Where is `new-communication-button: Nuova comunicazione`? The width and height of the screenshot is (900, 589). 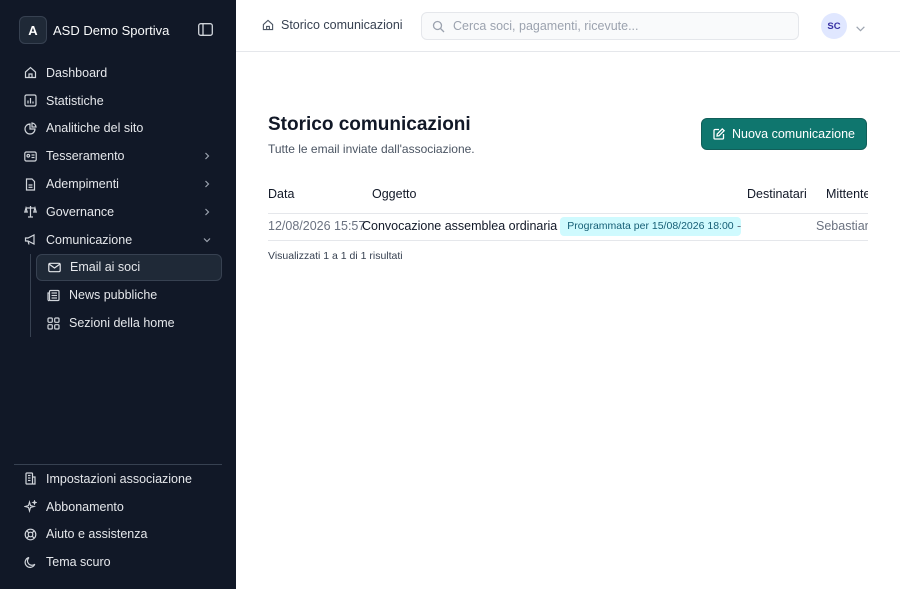
new-communication-button: Nuova comunicazione is located at coordinates (784, 134).